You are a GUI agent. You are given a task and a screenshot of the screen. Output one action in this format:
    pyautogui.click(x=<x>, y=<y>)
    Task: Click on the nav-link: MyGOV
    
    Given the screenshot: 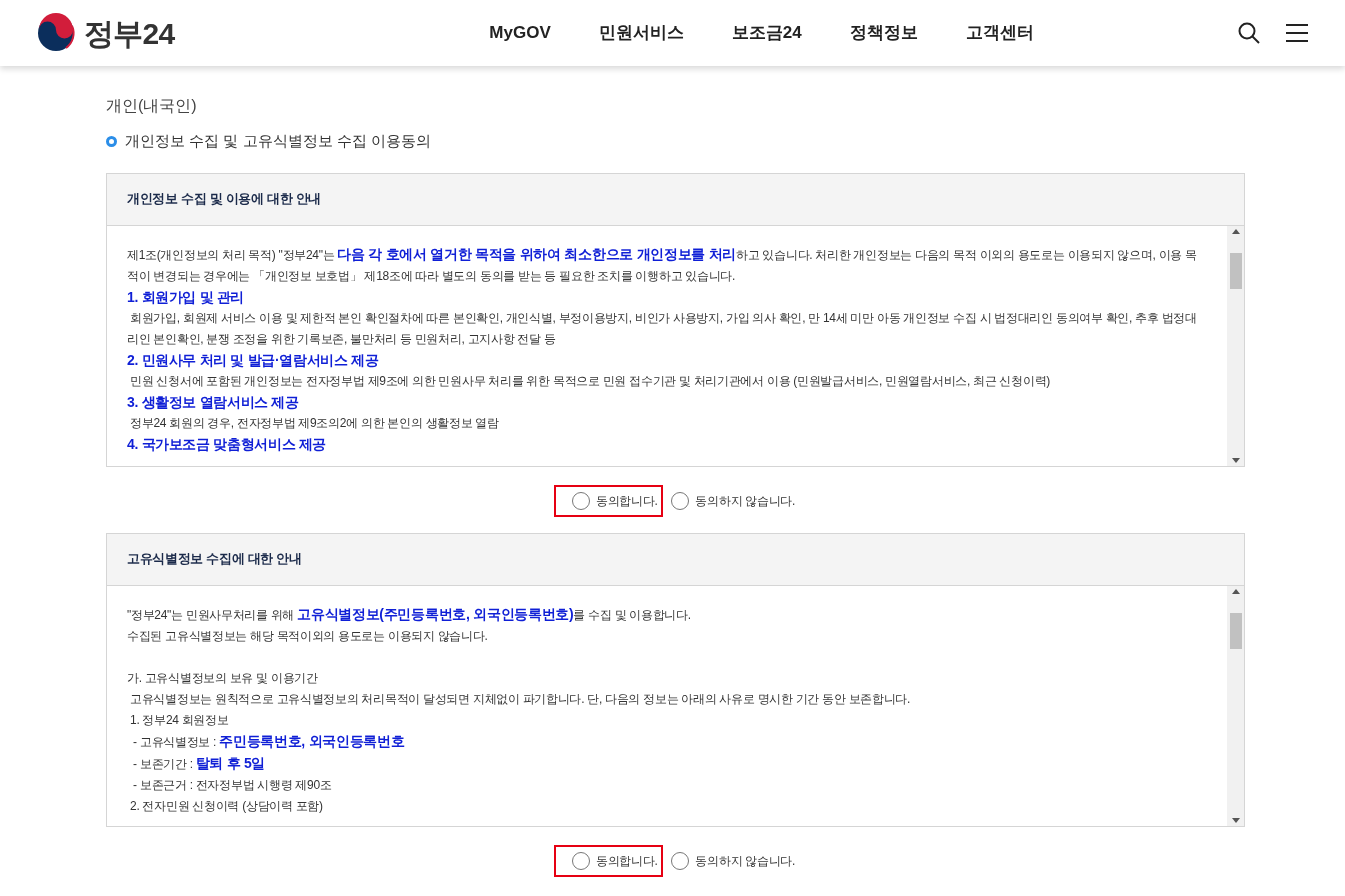 What is the action you would take?
    pyautogui.click(x=520, y=33)
    